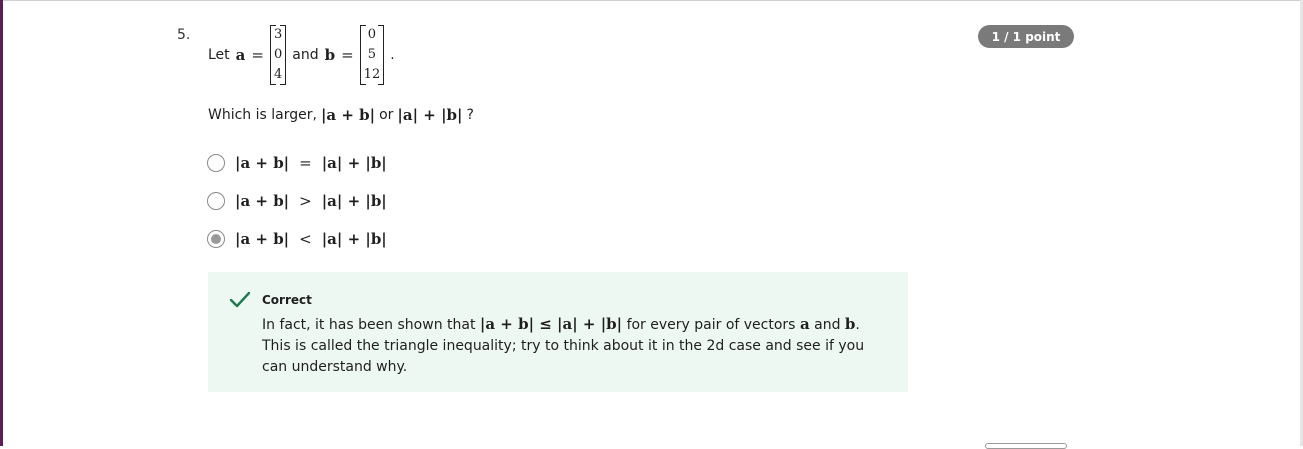 This screenshot has height=449, width=1303. What do you see at coordinates (372, 34) in the screenshot?
I see `vector-b-entry: 0` at bounding box center [372, 34].